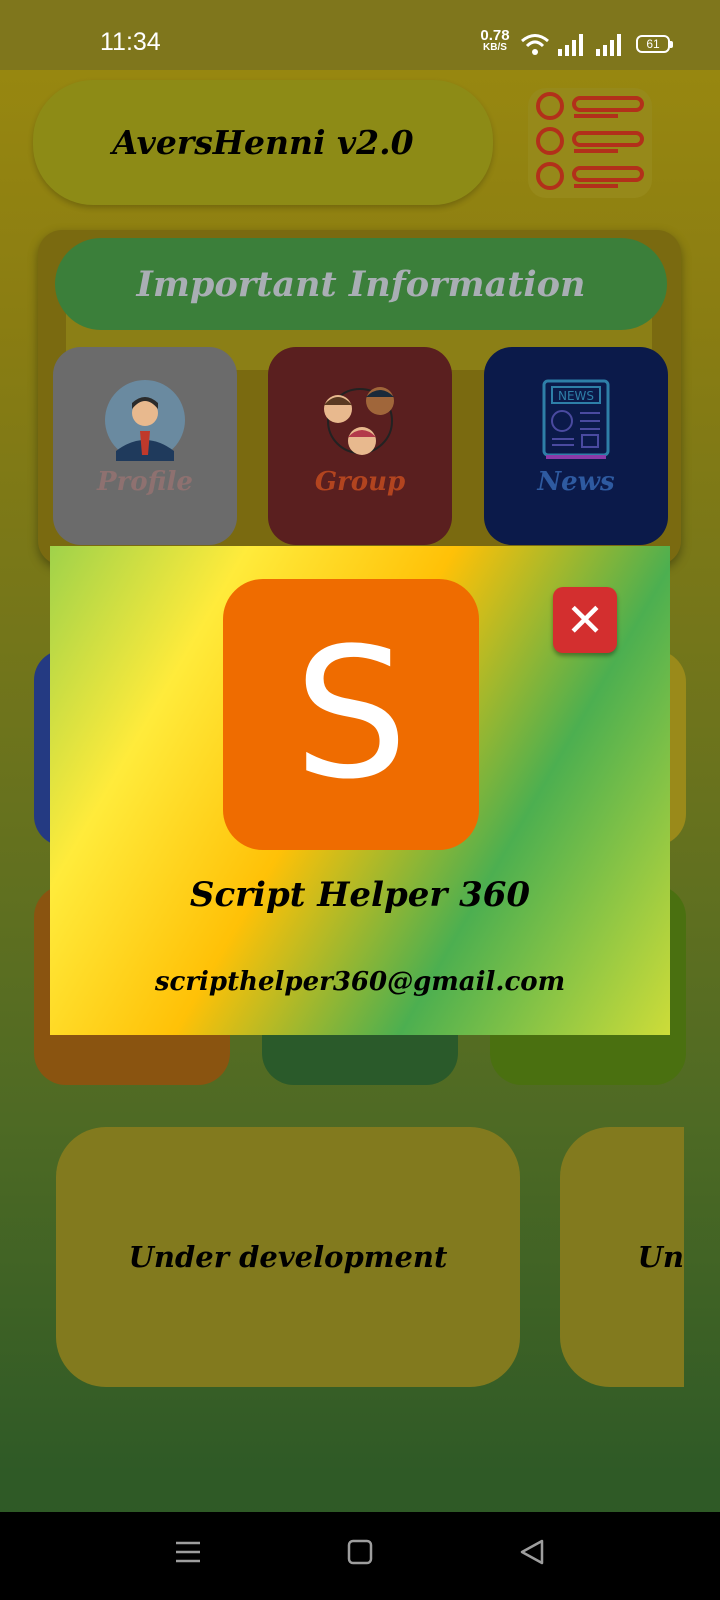 Image resolution: width=720 pixels, height=1600 pixels. Describe the element at coordinates (360, 895) in the screenshot. I see `developer-name: Script Helper 360` at that location.